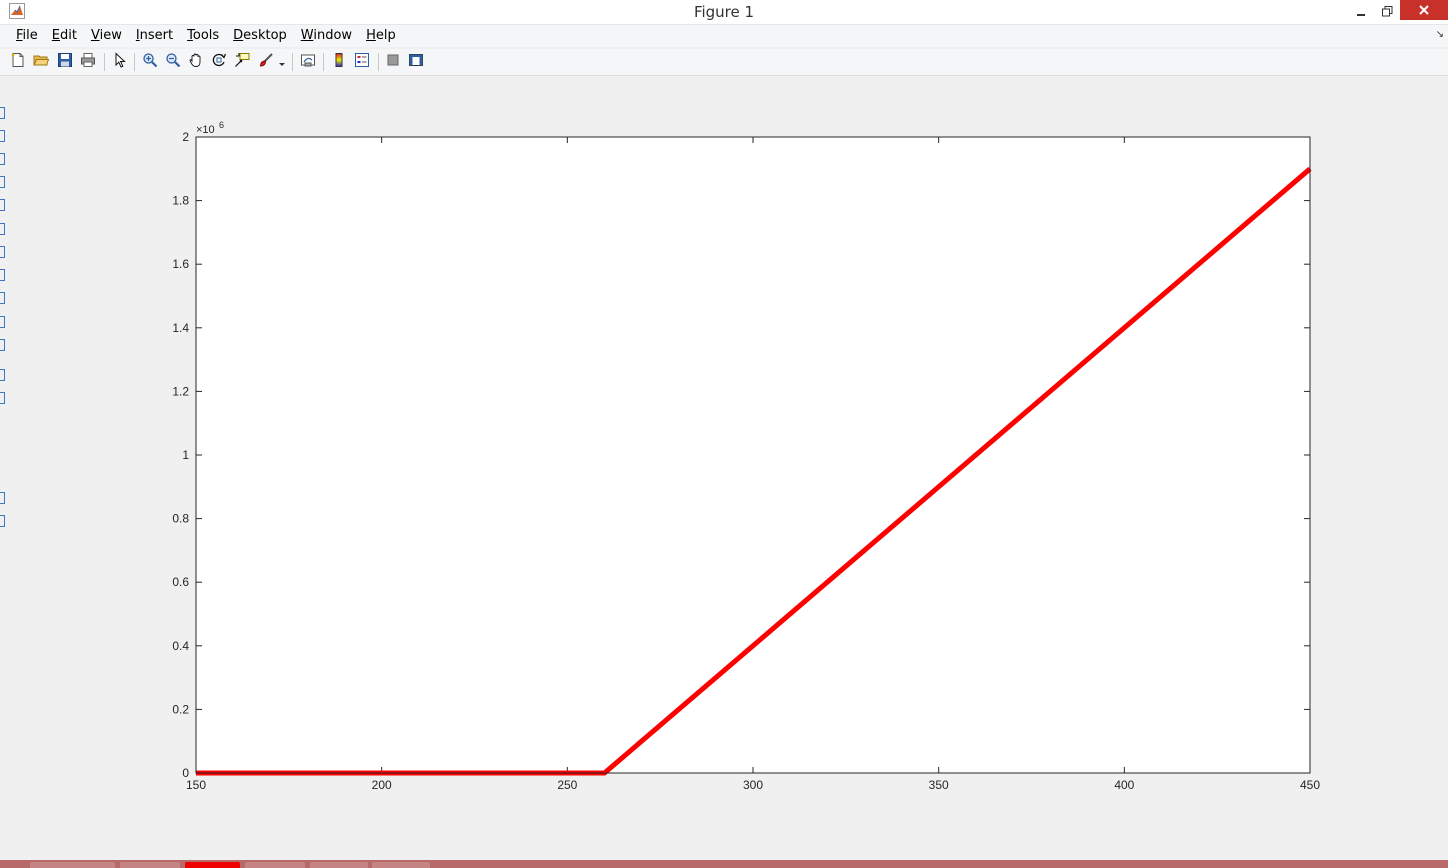  I want to click on data-cursor-icon, so click(242, 62).